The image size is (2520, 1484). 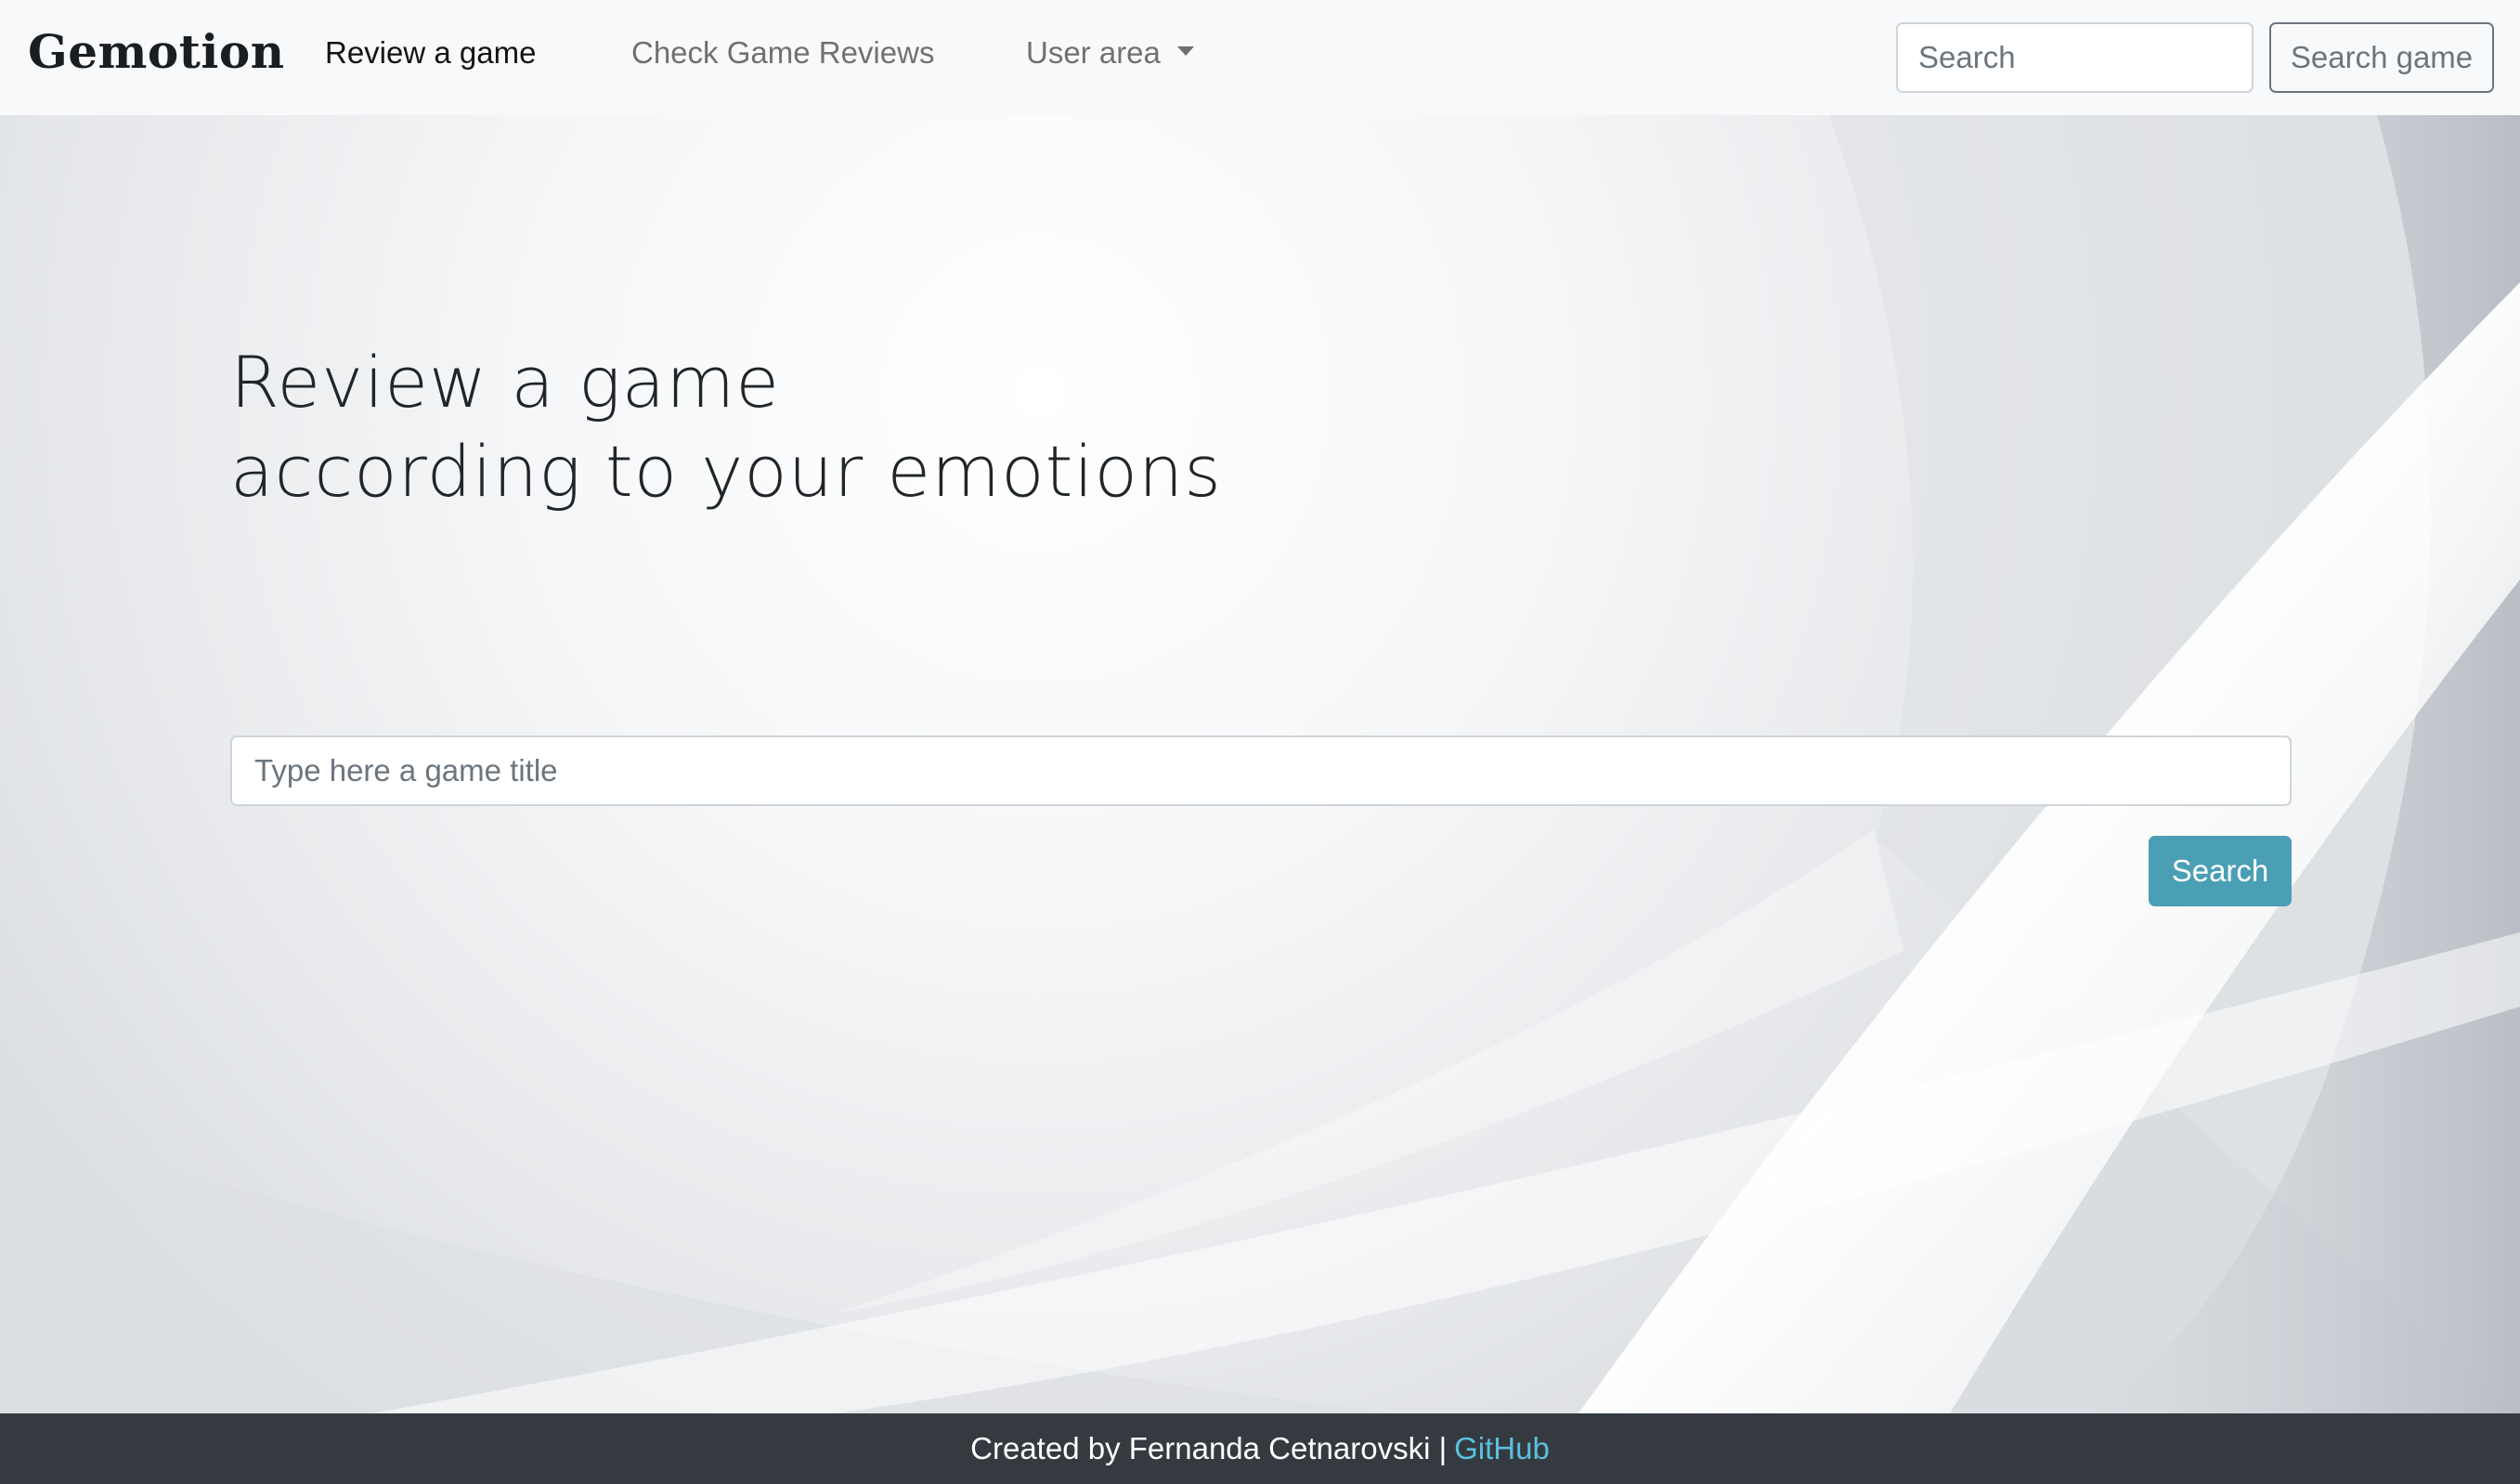 I want to click on search-button: Search, so click(x=2220, y=871).